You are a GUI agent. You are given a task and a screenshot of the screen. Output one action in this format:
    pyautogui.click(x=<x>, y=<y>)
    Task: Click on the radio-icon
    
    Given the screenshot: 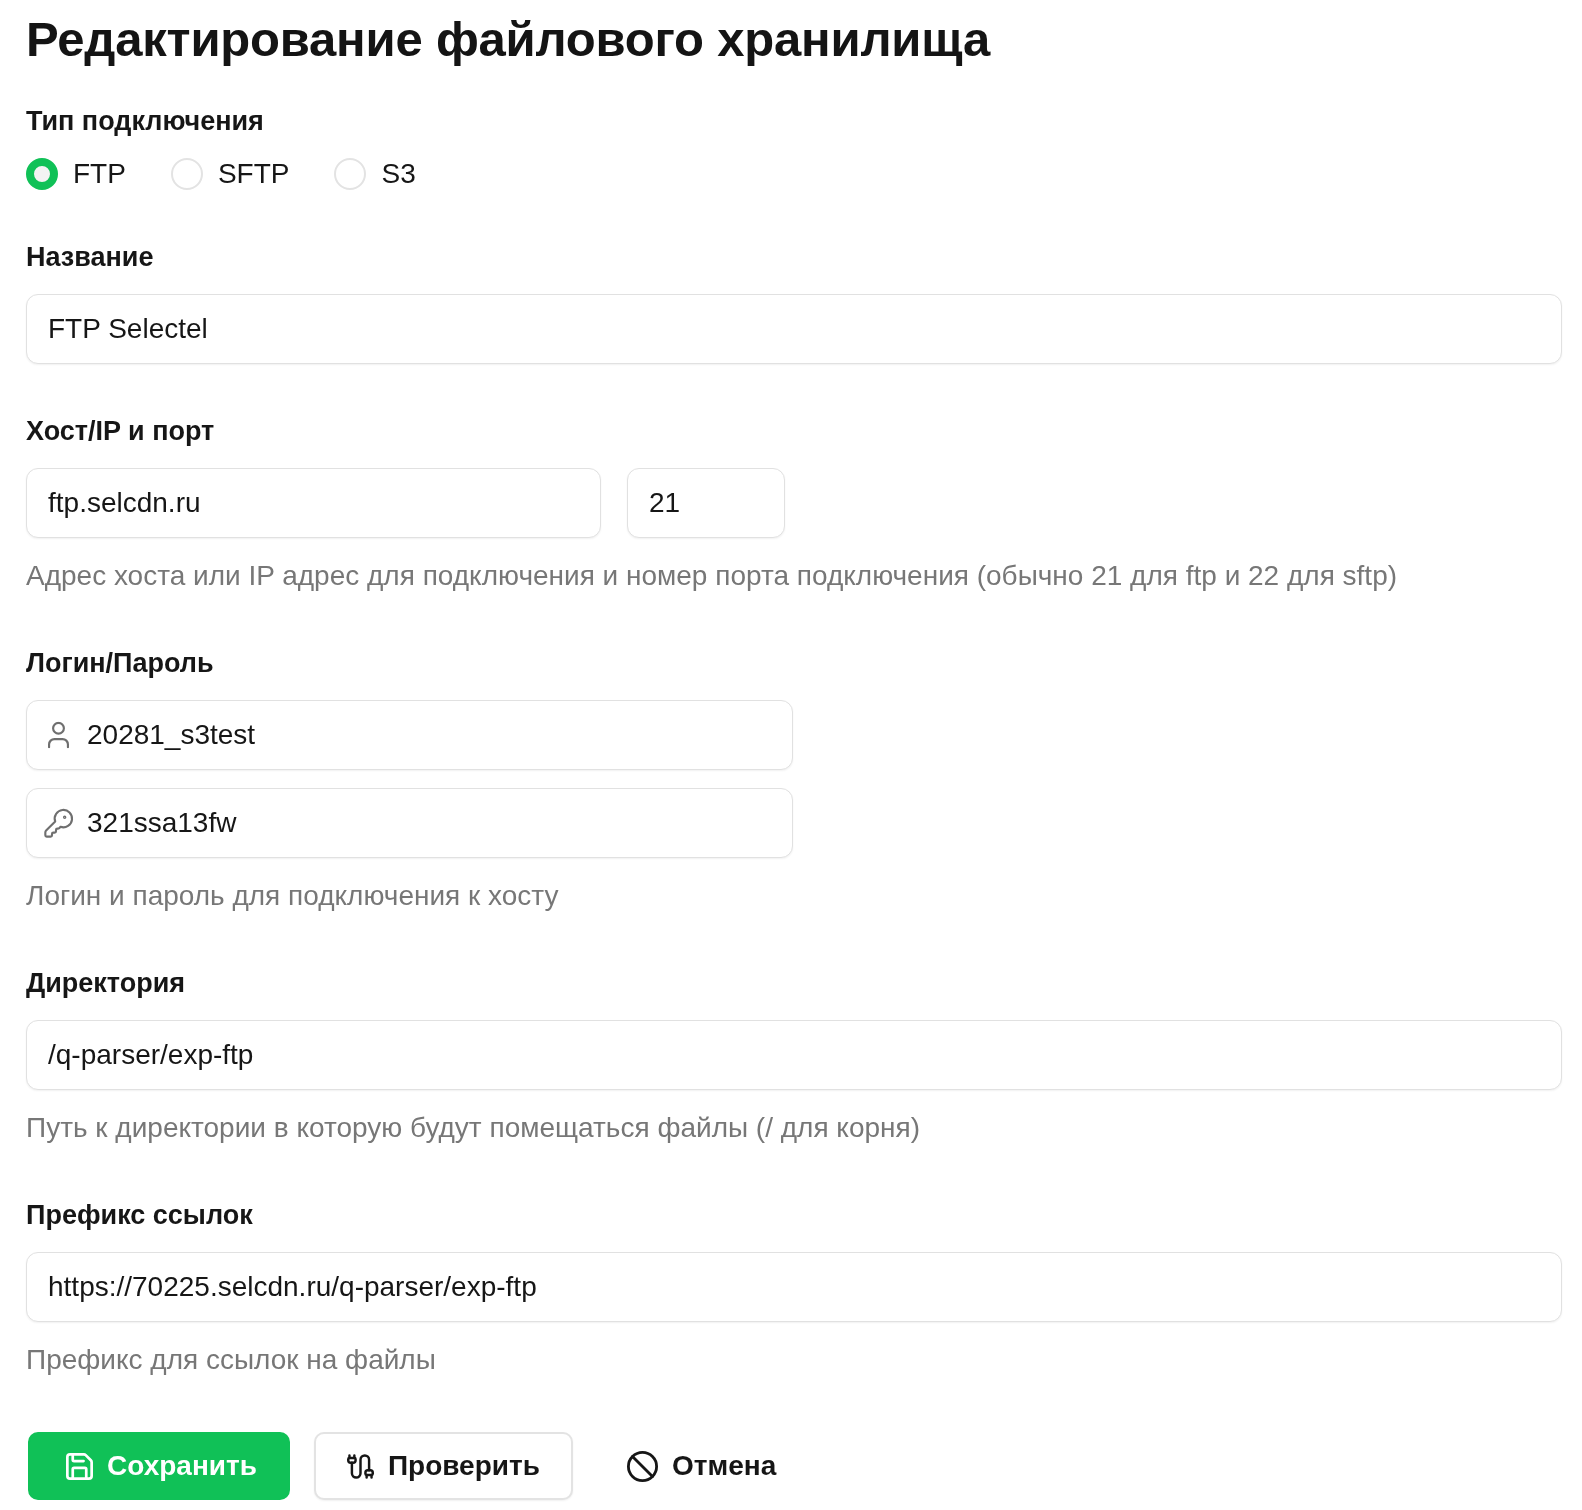 What is the action you would take?
    pyautogui.click(x=42, y=174)
    